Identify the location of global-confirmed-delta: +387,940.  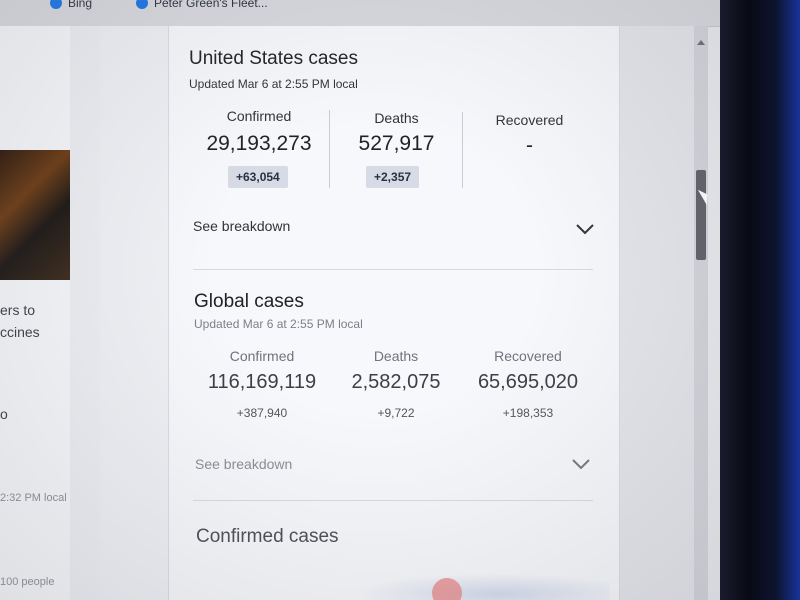
(262, 413).